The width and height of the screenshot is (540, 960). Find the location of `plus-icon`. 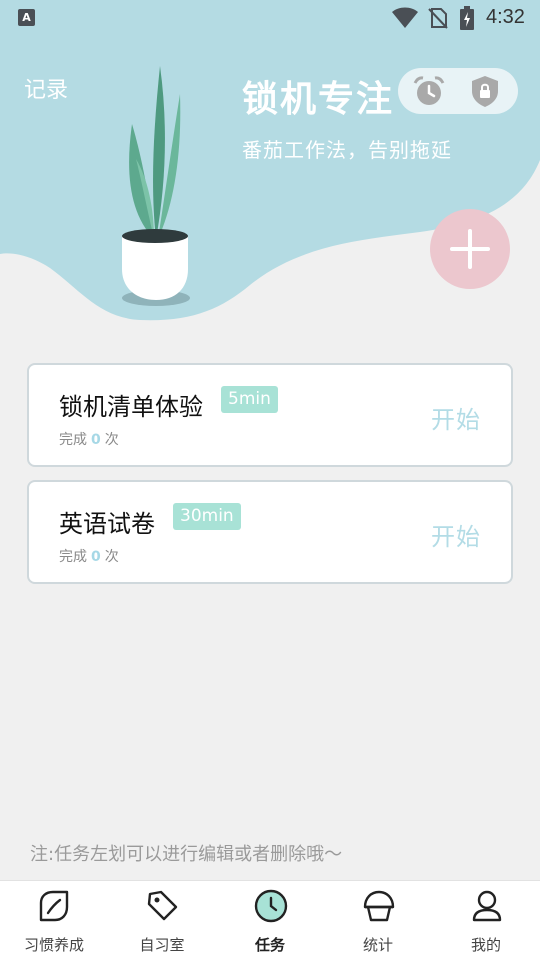

plus-icon is located at coordinates (470, 249).